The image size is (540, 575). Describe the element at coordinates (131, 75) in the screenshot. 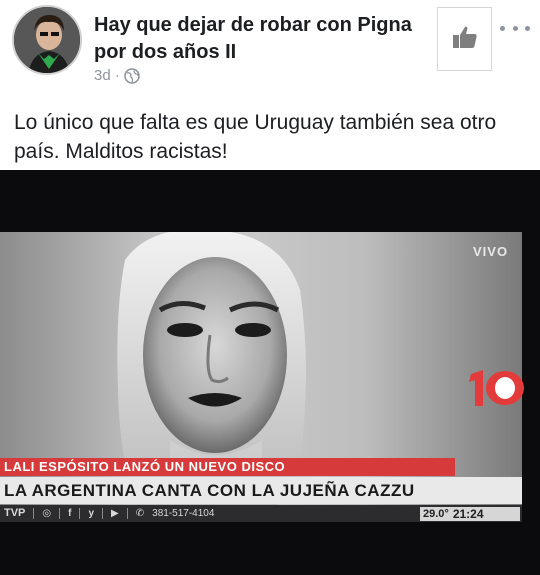

I see `globe-icon` at that location.